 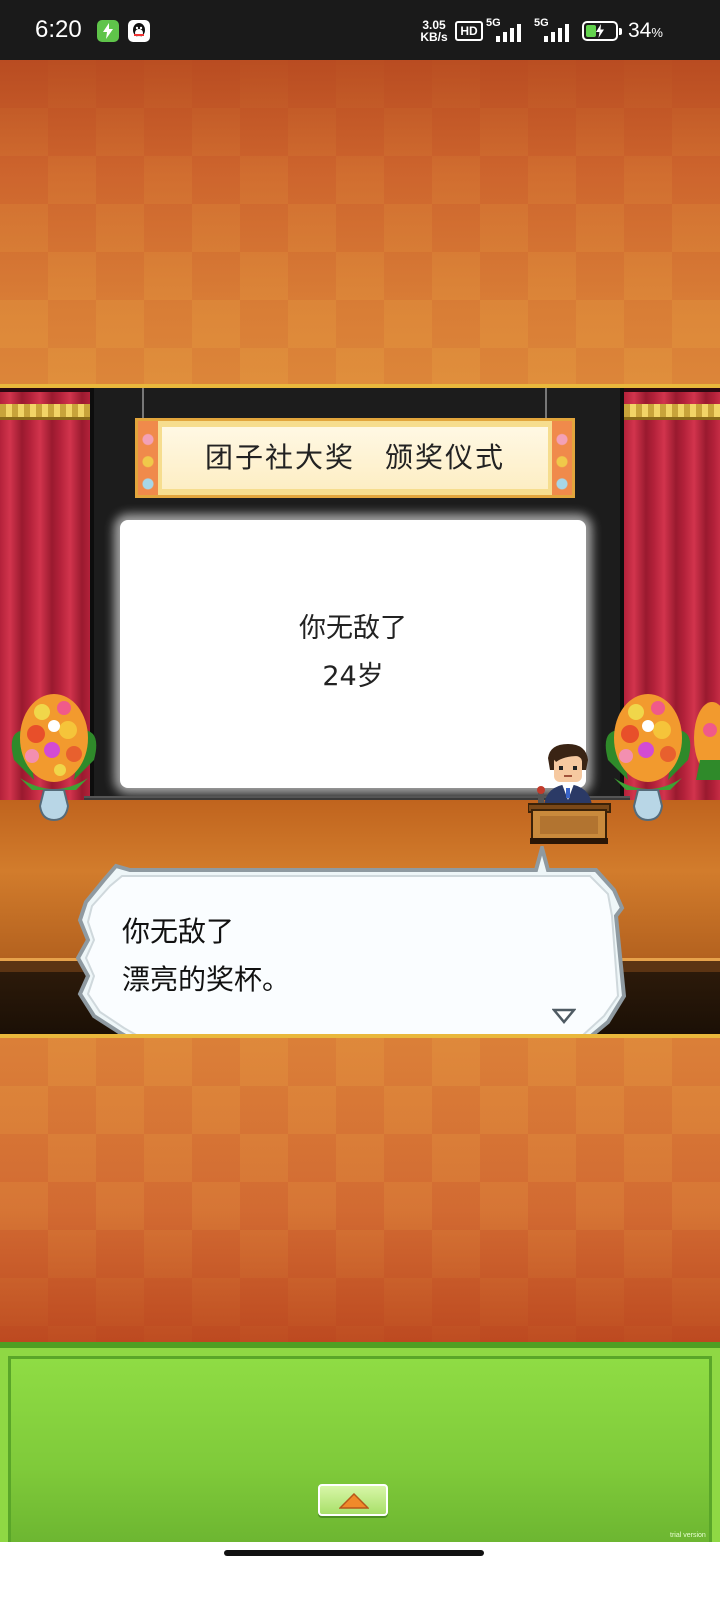 I want to click on ceremony-banner: 团子社大奖 颁奖仪式, so click(x=355, y=458).